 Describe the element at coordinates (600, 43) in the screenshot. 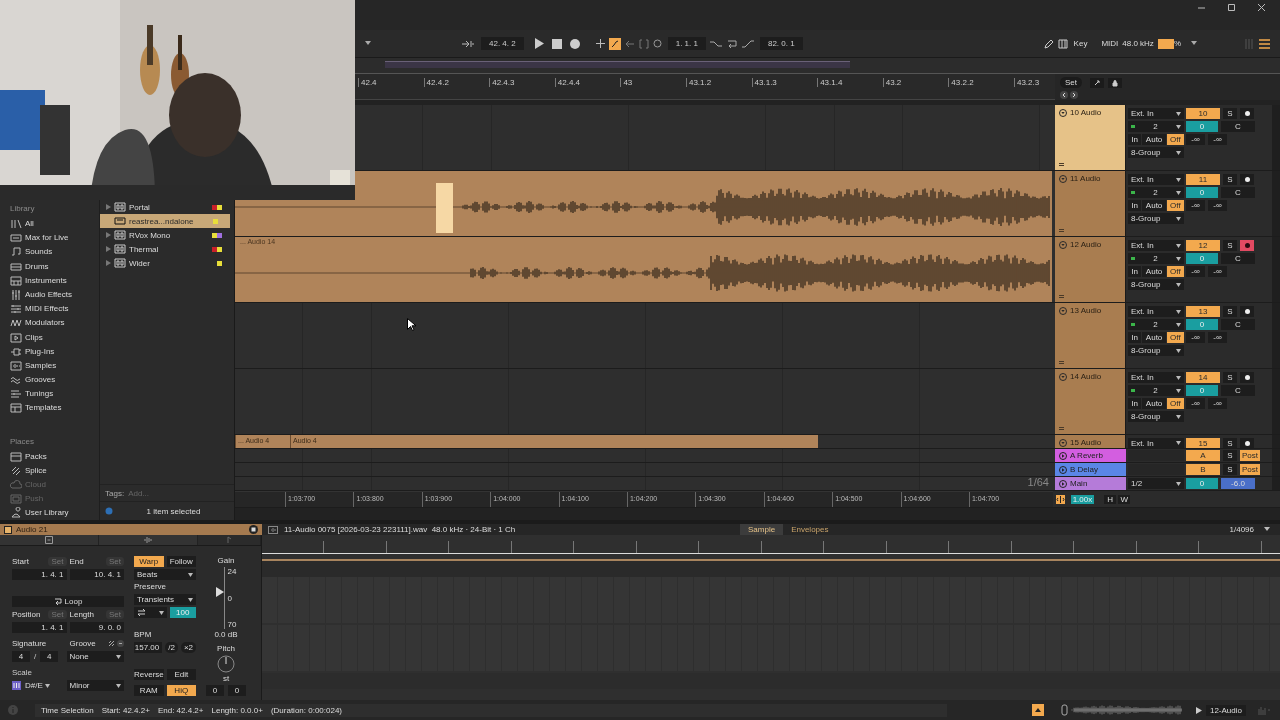

I see `plus-icon` at that location.